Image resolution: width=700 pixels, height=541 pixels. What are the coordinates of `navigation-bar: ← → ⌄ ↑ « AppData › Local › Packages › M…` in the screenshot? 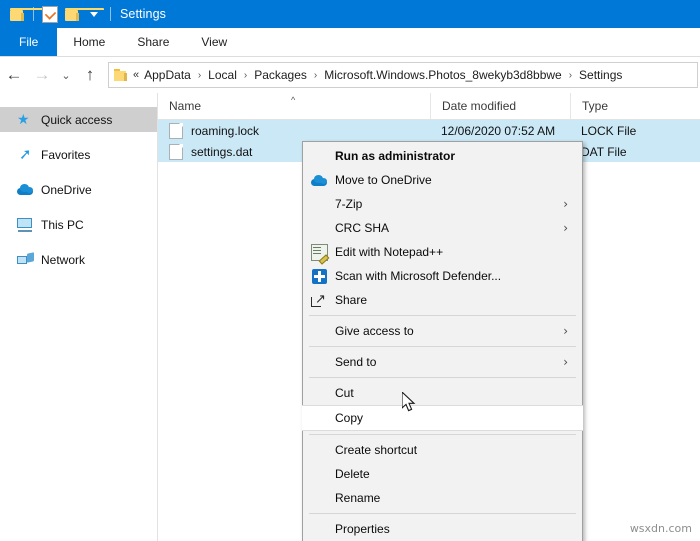 It's located at (350, 75).